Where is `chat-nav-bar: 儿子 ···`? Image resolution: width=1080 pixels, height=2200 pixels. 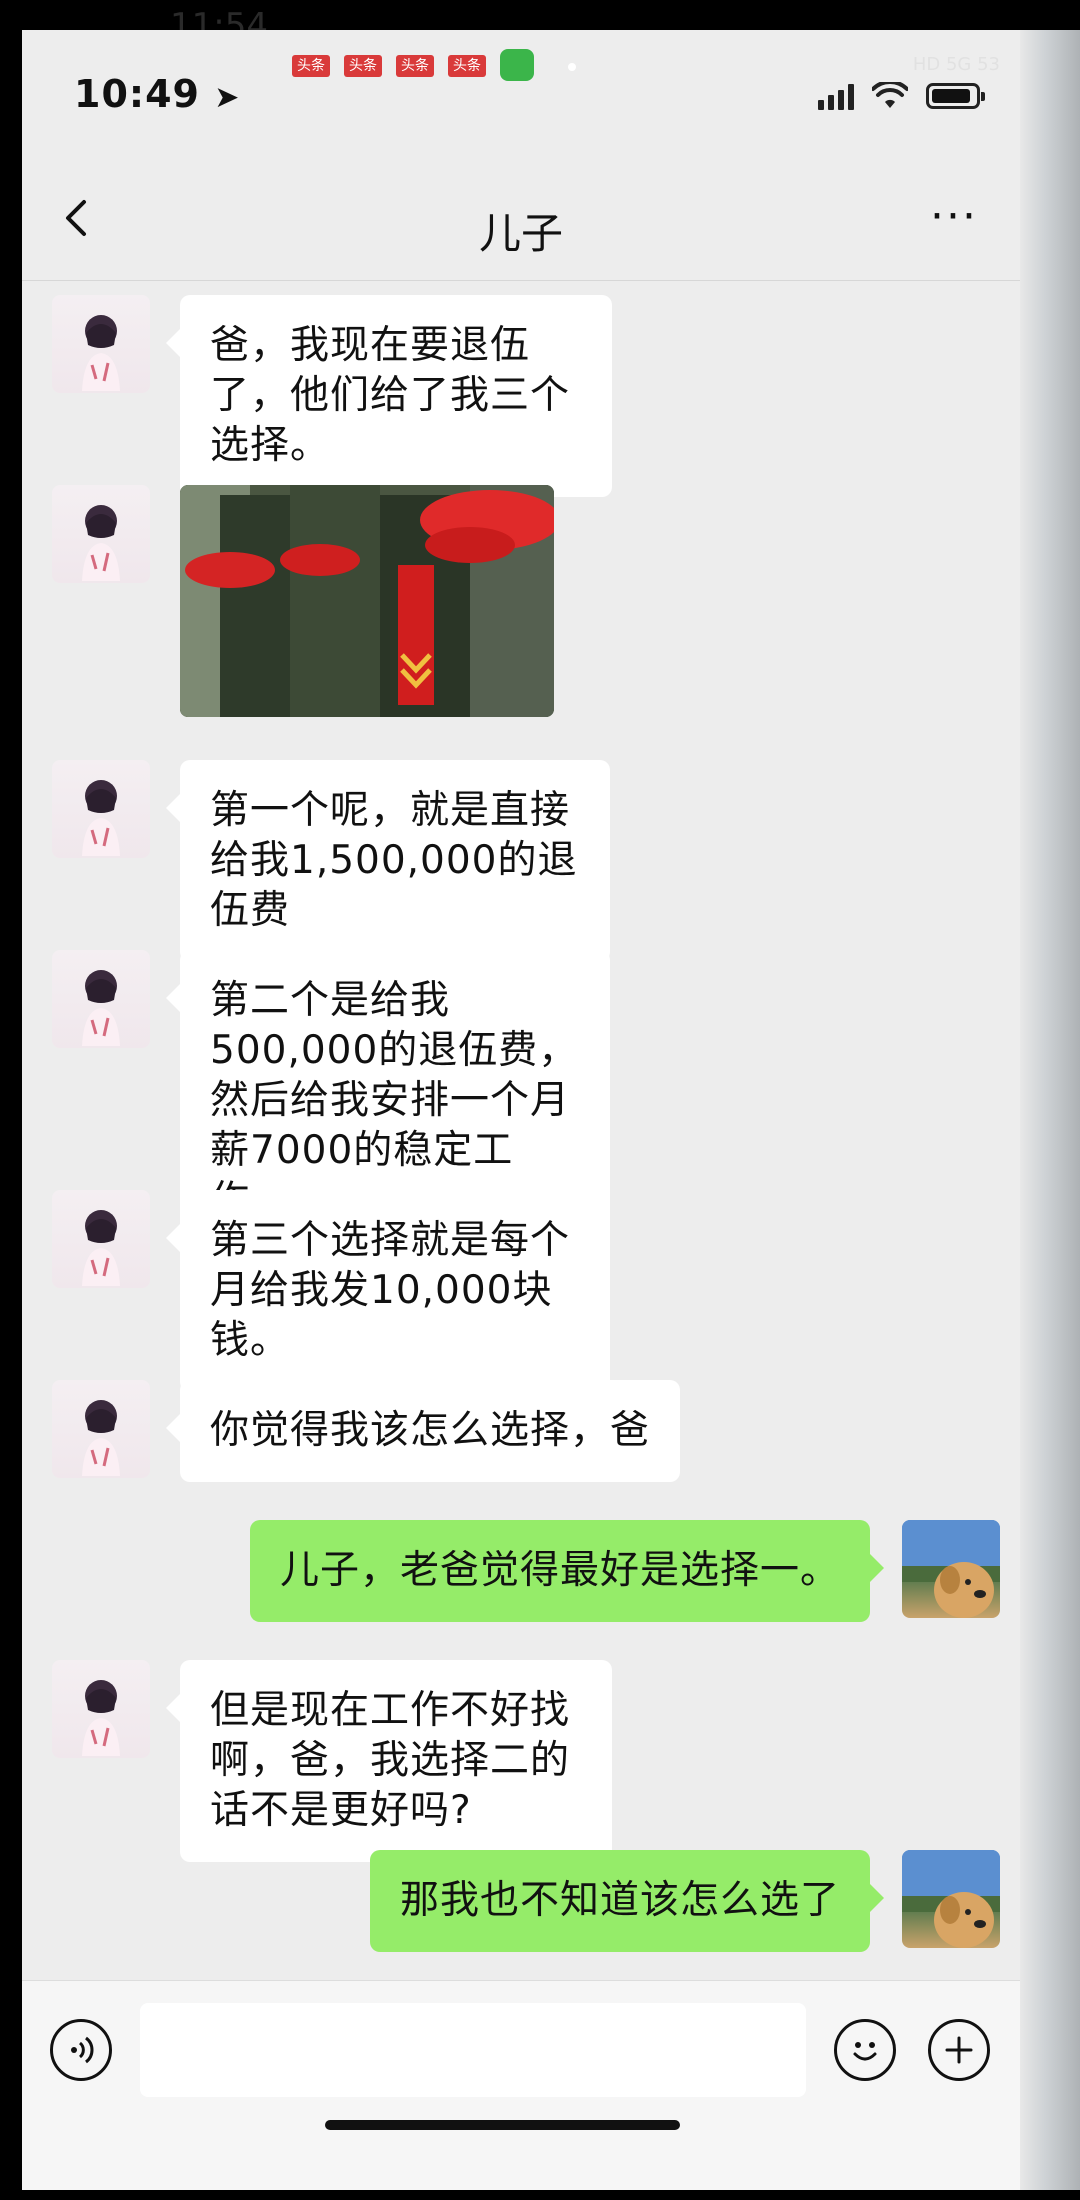 chat-nav-bar: 儿子 ··· is located at coordinates (521, 215).